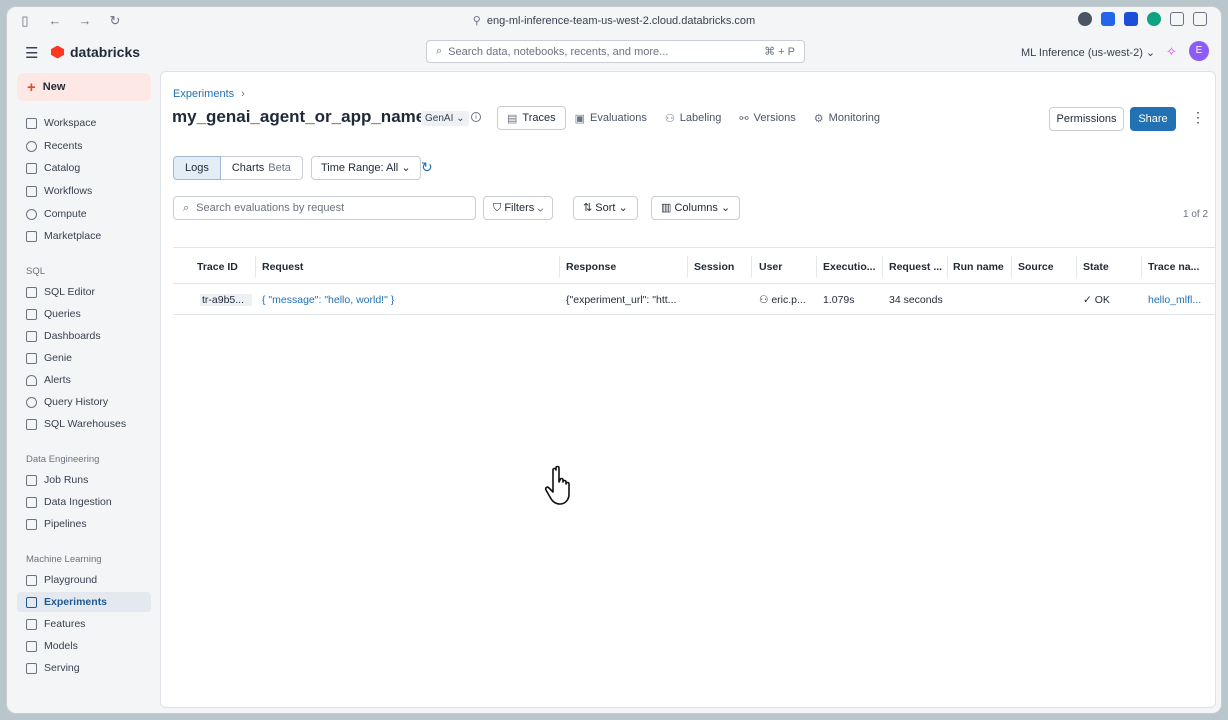 Image resolution: width=1228 pixels, height=720 pixels. What do you see at coordinates (84, 602) in the screenshot?
I see `sidebar-item-experiments: Experiments` at bounding box center [84, 602].